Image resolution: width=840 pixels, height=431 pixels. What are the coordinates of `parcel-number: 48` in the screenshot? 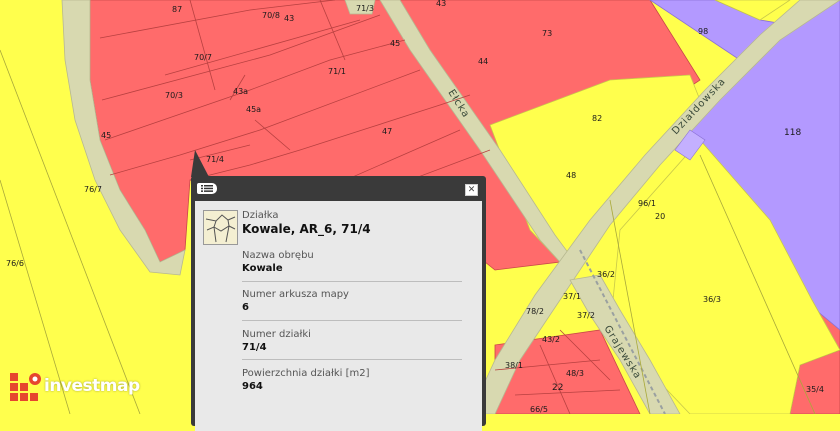 It's located at (571, 175).